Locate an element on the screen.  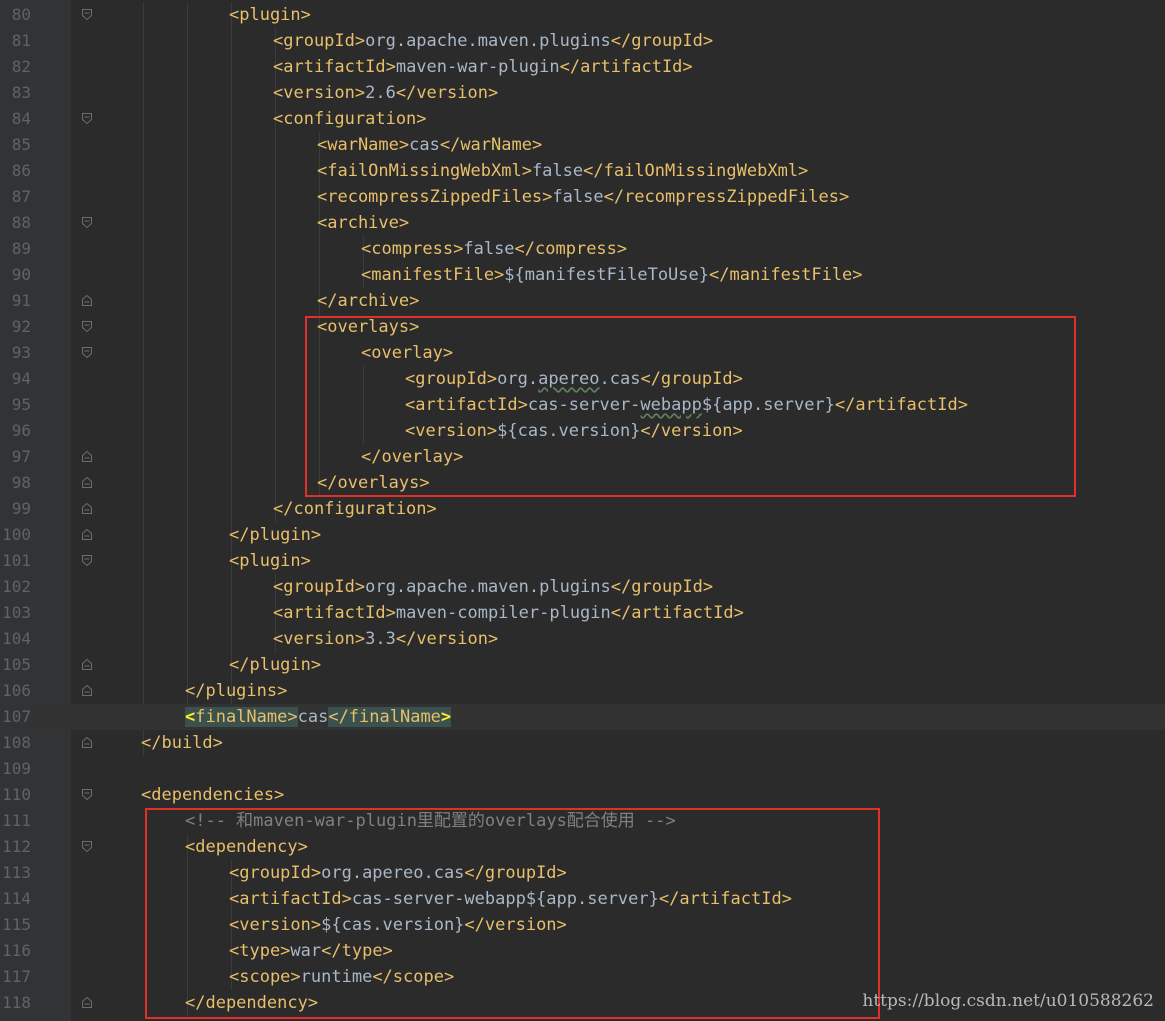
code-text: </plugins> is located at coordinates (236, 691).